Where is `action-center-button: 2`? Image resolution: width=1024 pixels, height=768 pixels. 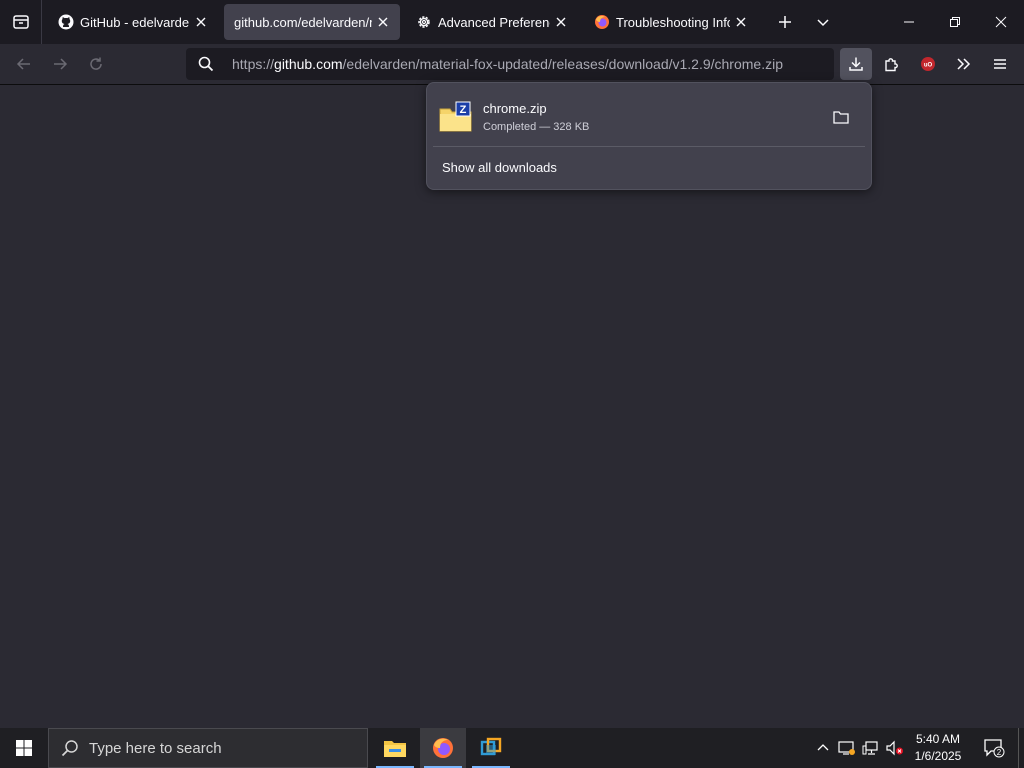
action-center-button: 2 is located at coordinates (994, 748).